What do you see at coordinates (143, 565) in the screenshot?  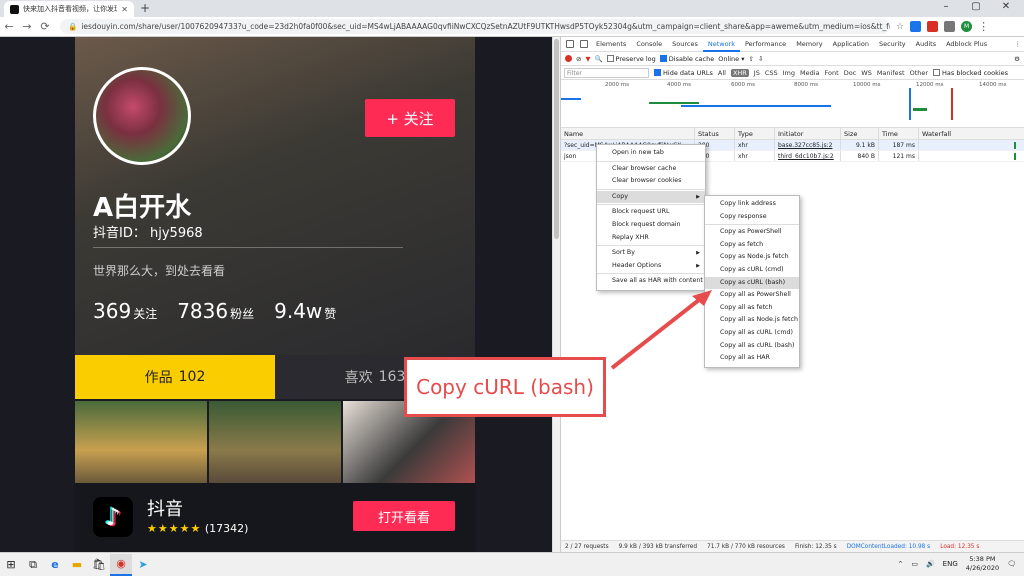 I see `telegram-icon: ➤` at bounding box center [143, 565].